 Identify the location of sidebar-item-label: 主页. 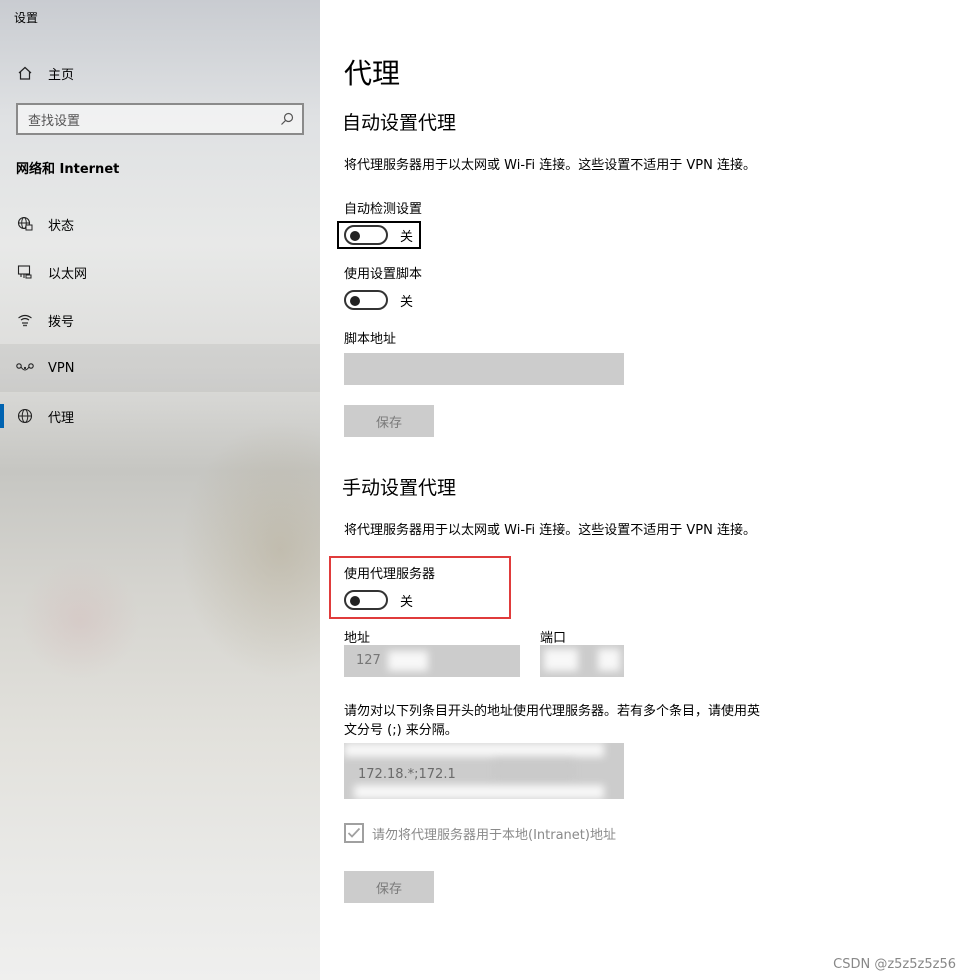
(61, 75).